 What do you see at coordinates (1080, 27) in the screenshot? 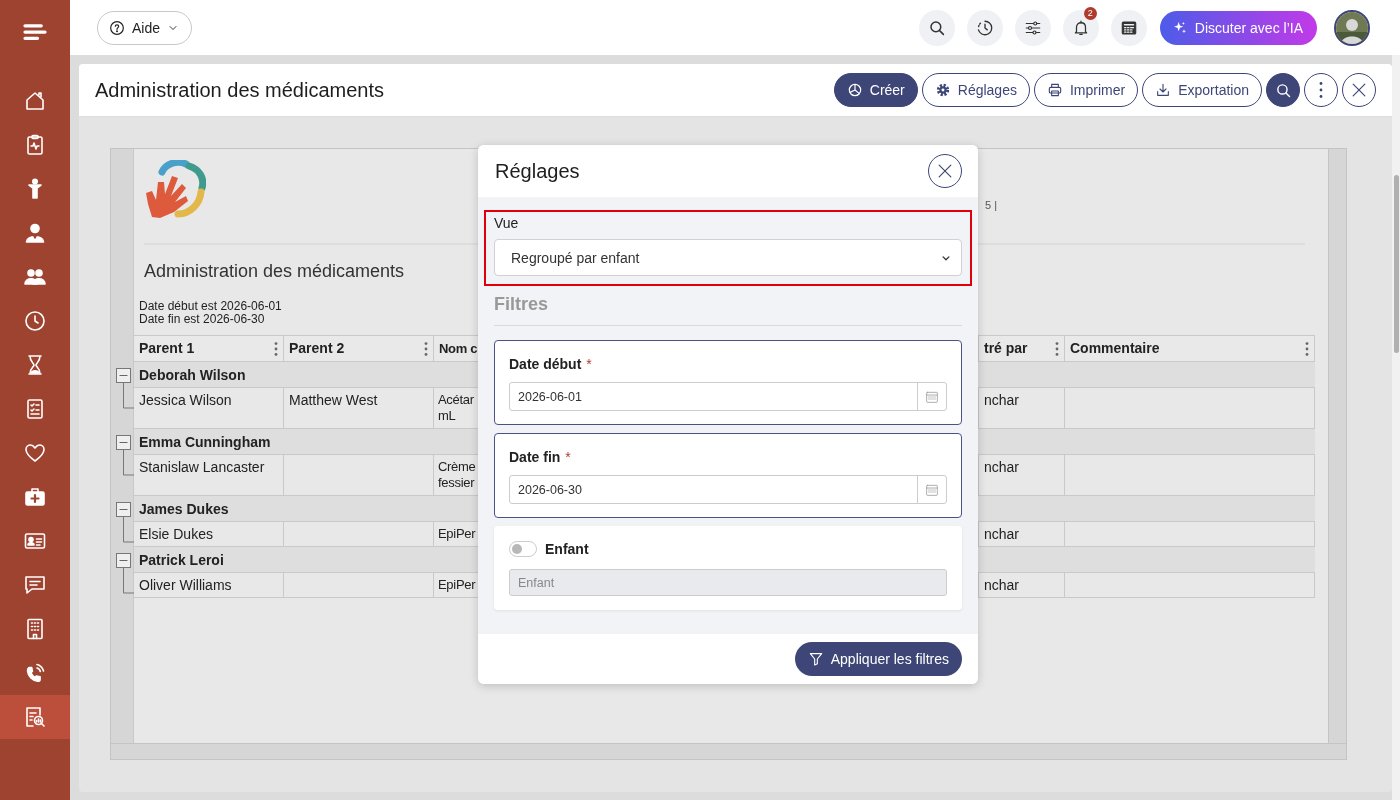
I see `bell-button: 2` at bounding box center [1080, 27].